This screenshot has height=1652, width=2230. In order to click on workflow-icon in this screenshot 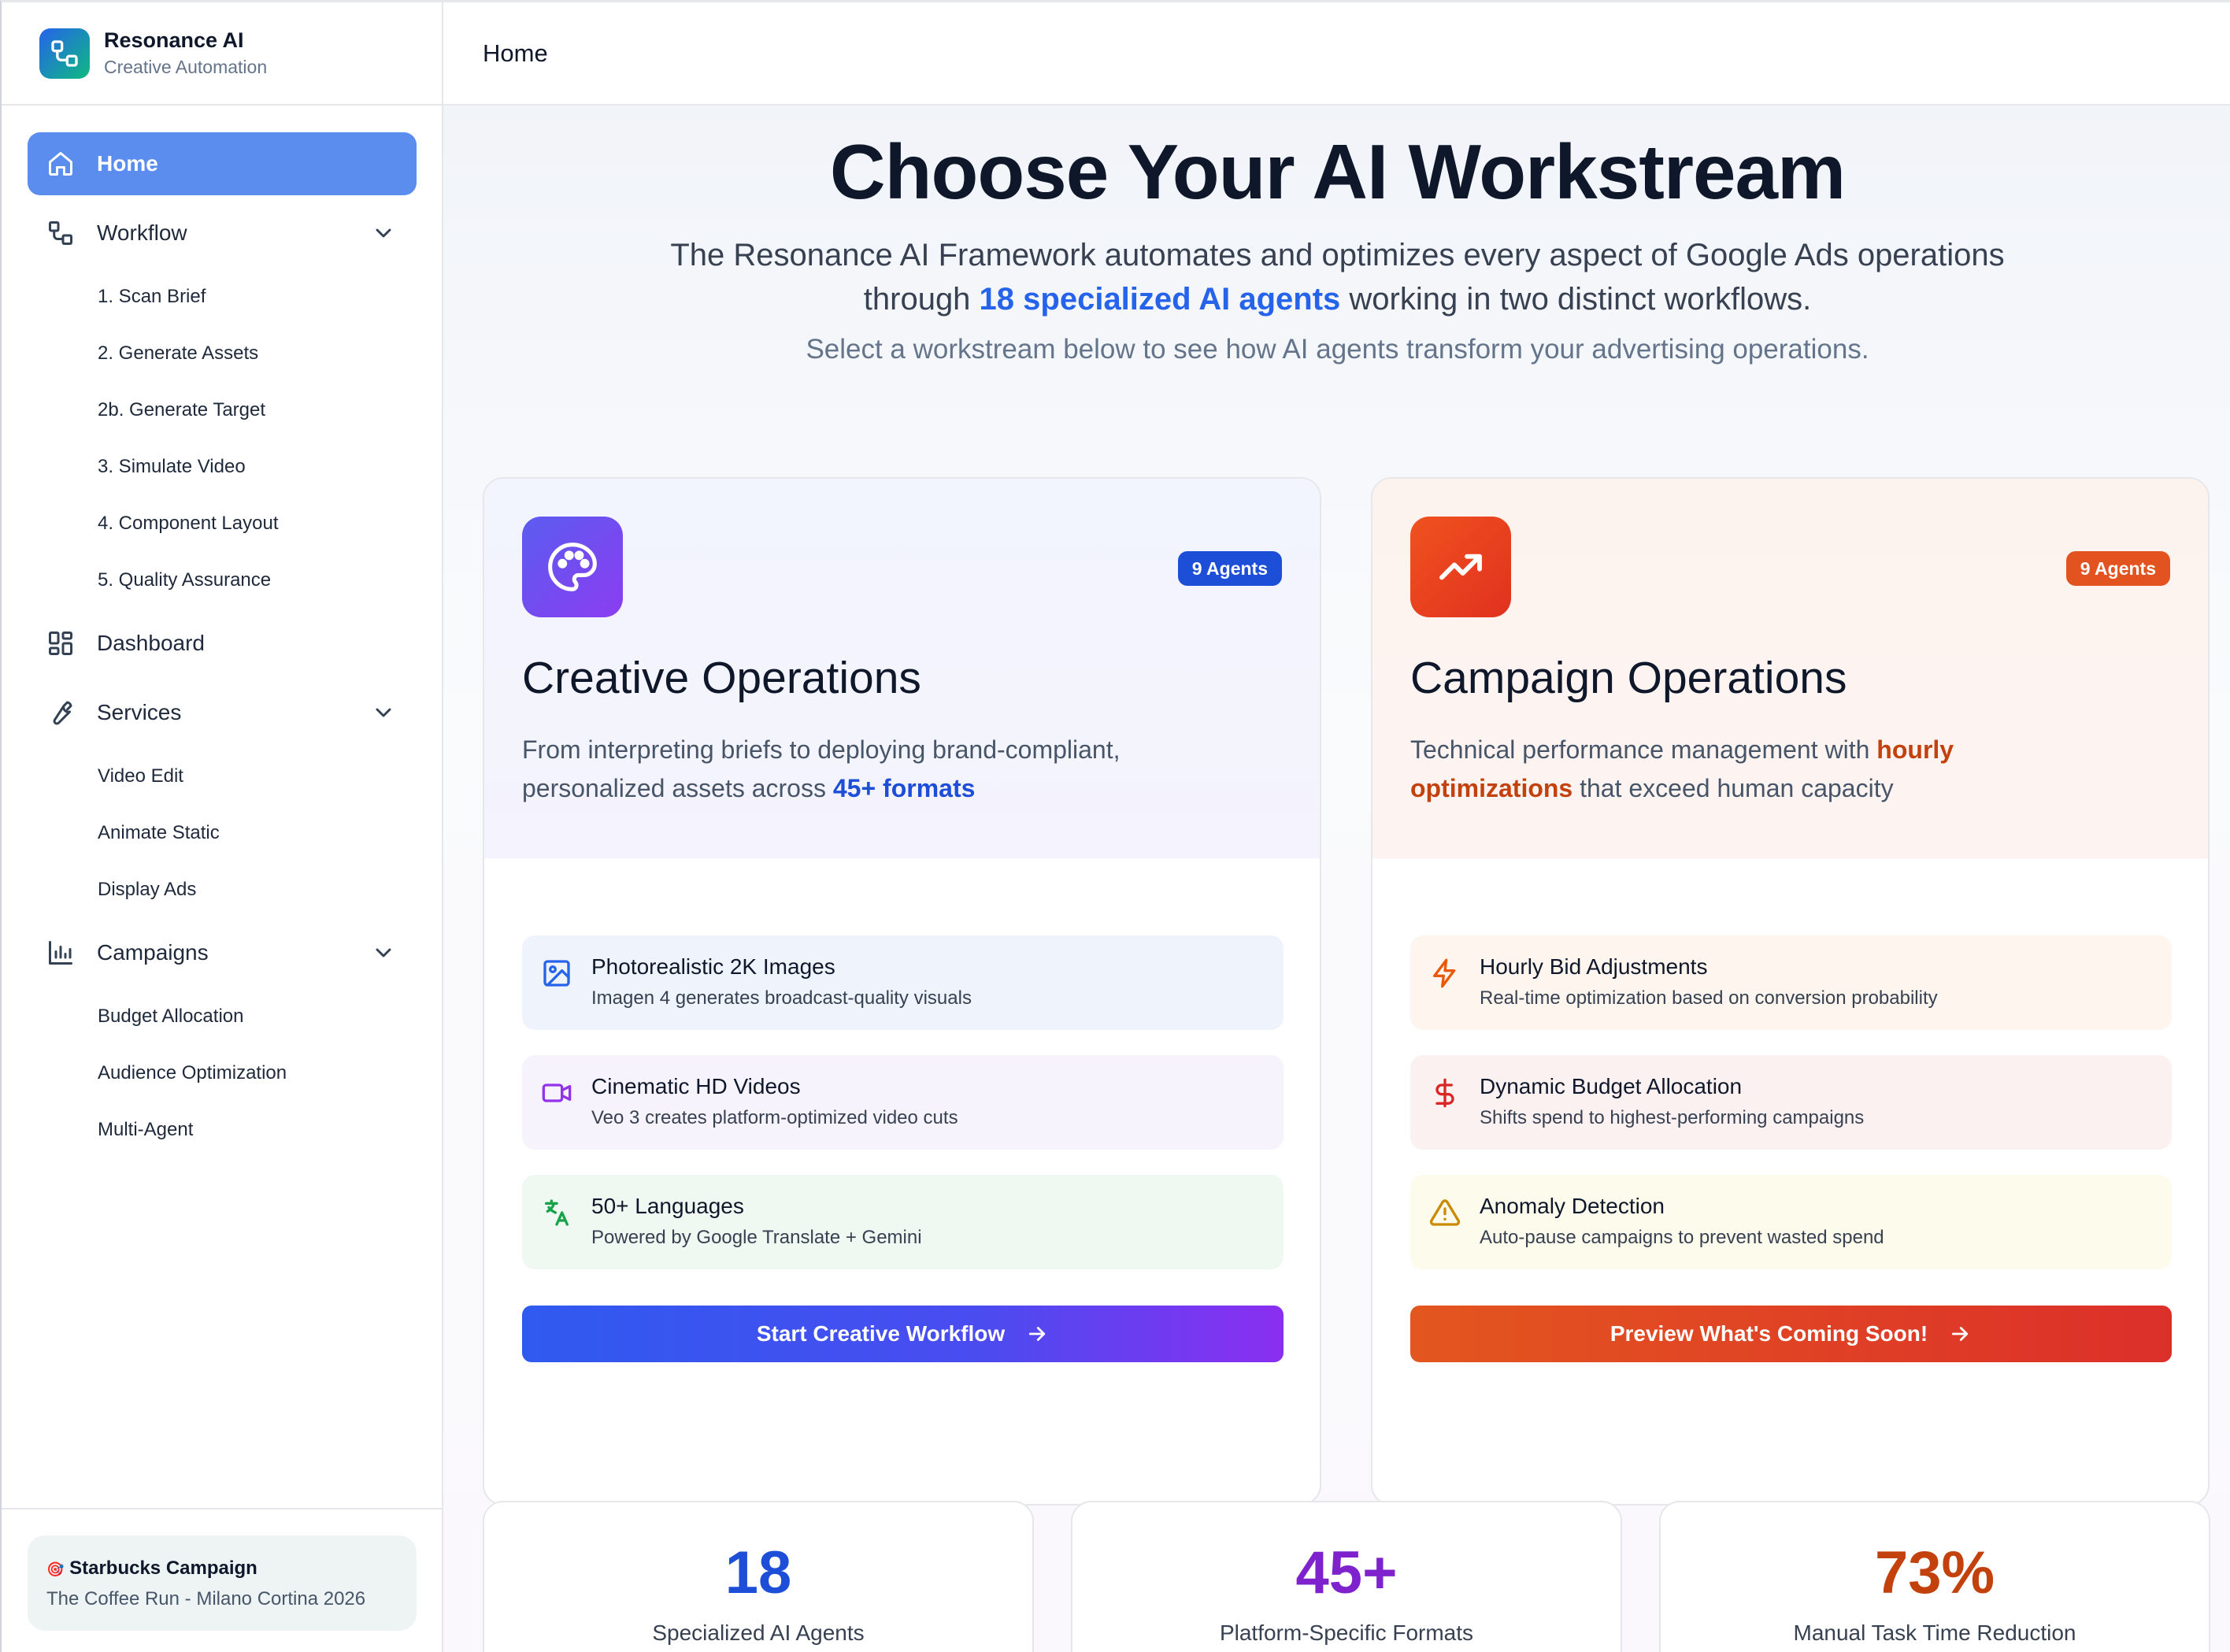, I will do `click(60, 233)`.